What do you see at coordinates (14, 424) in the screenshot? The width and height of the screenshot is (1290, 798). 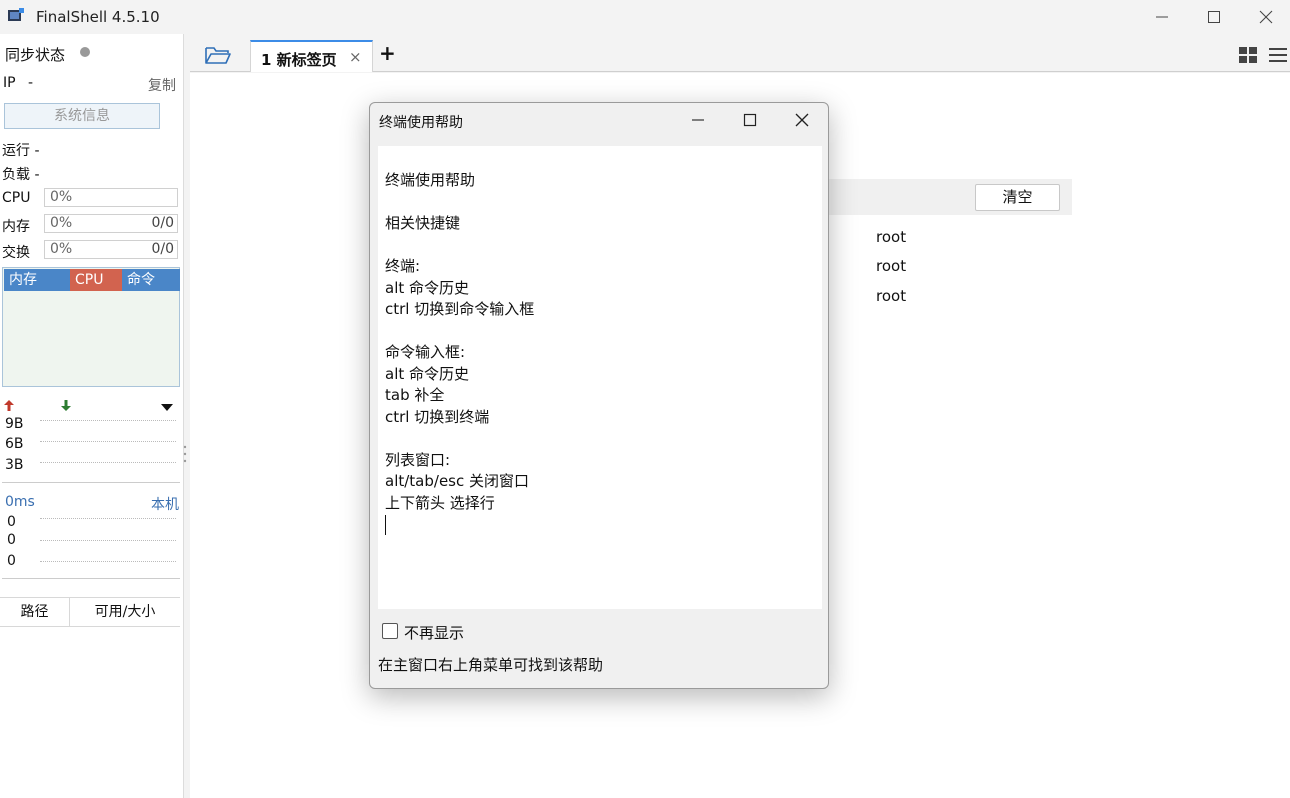 I see `net-tick-label: 9B` at bounding box center [14, 424].